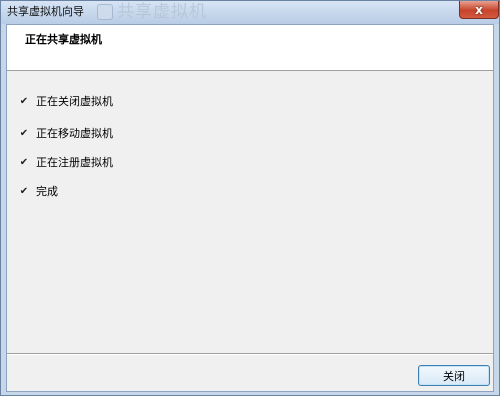 This screenshot has height=396, width=500. I want to click on step-shutdown: ✔ 正在关闭虚拟机, so click(119, 102).